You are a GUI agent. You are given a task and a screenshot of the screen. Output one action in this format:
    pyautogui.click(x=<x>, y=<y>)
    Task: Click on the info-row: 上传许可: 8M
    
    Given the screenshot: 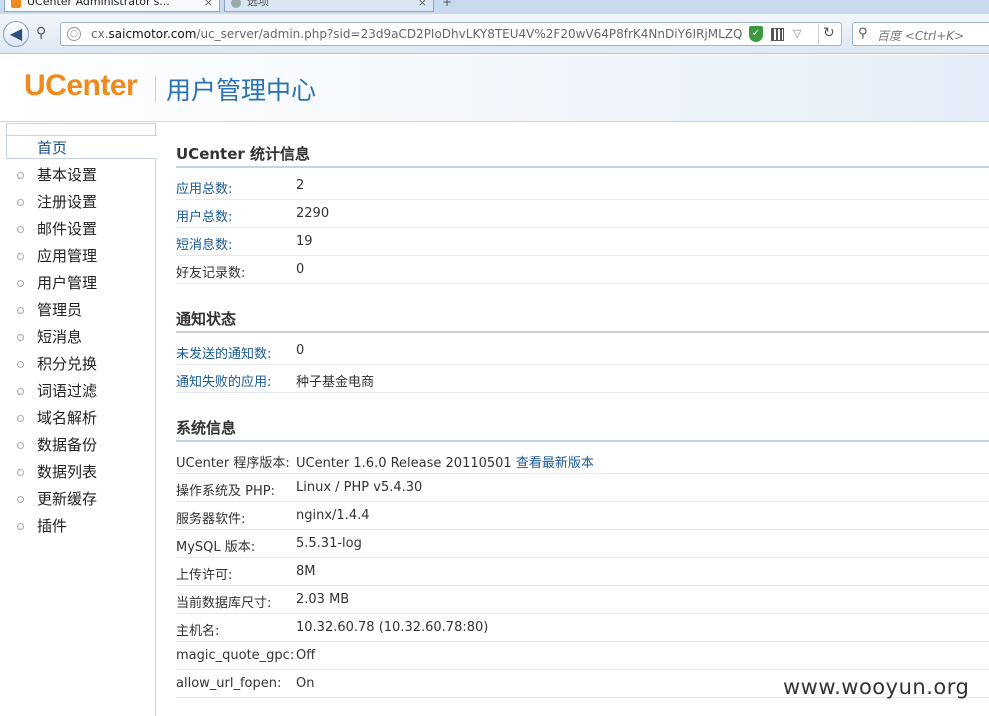 What is the action you would take?
    pyautogui.click(x=582, y=572)
    